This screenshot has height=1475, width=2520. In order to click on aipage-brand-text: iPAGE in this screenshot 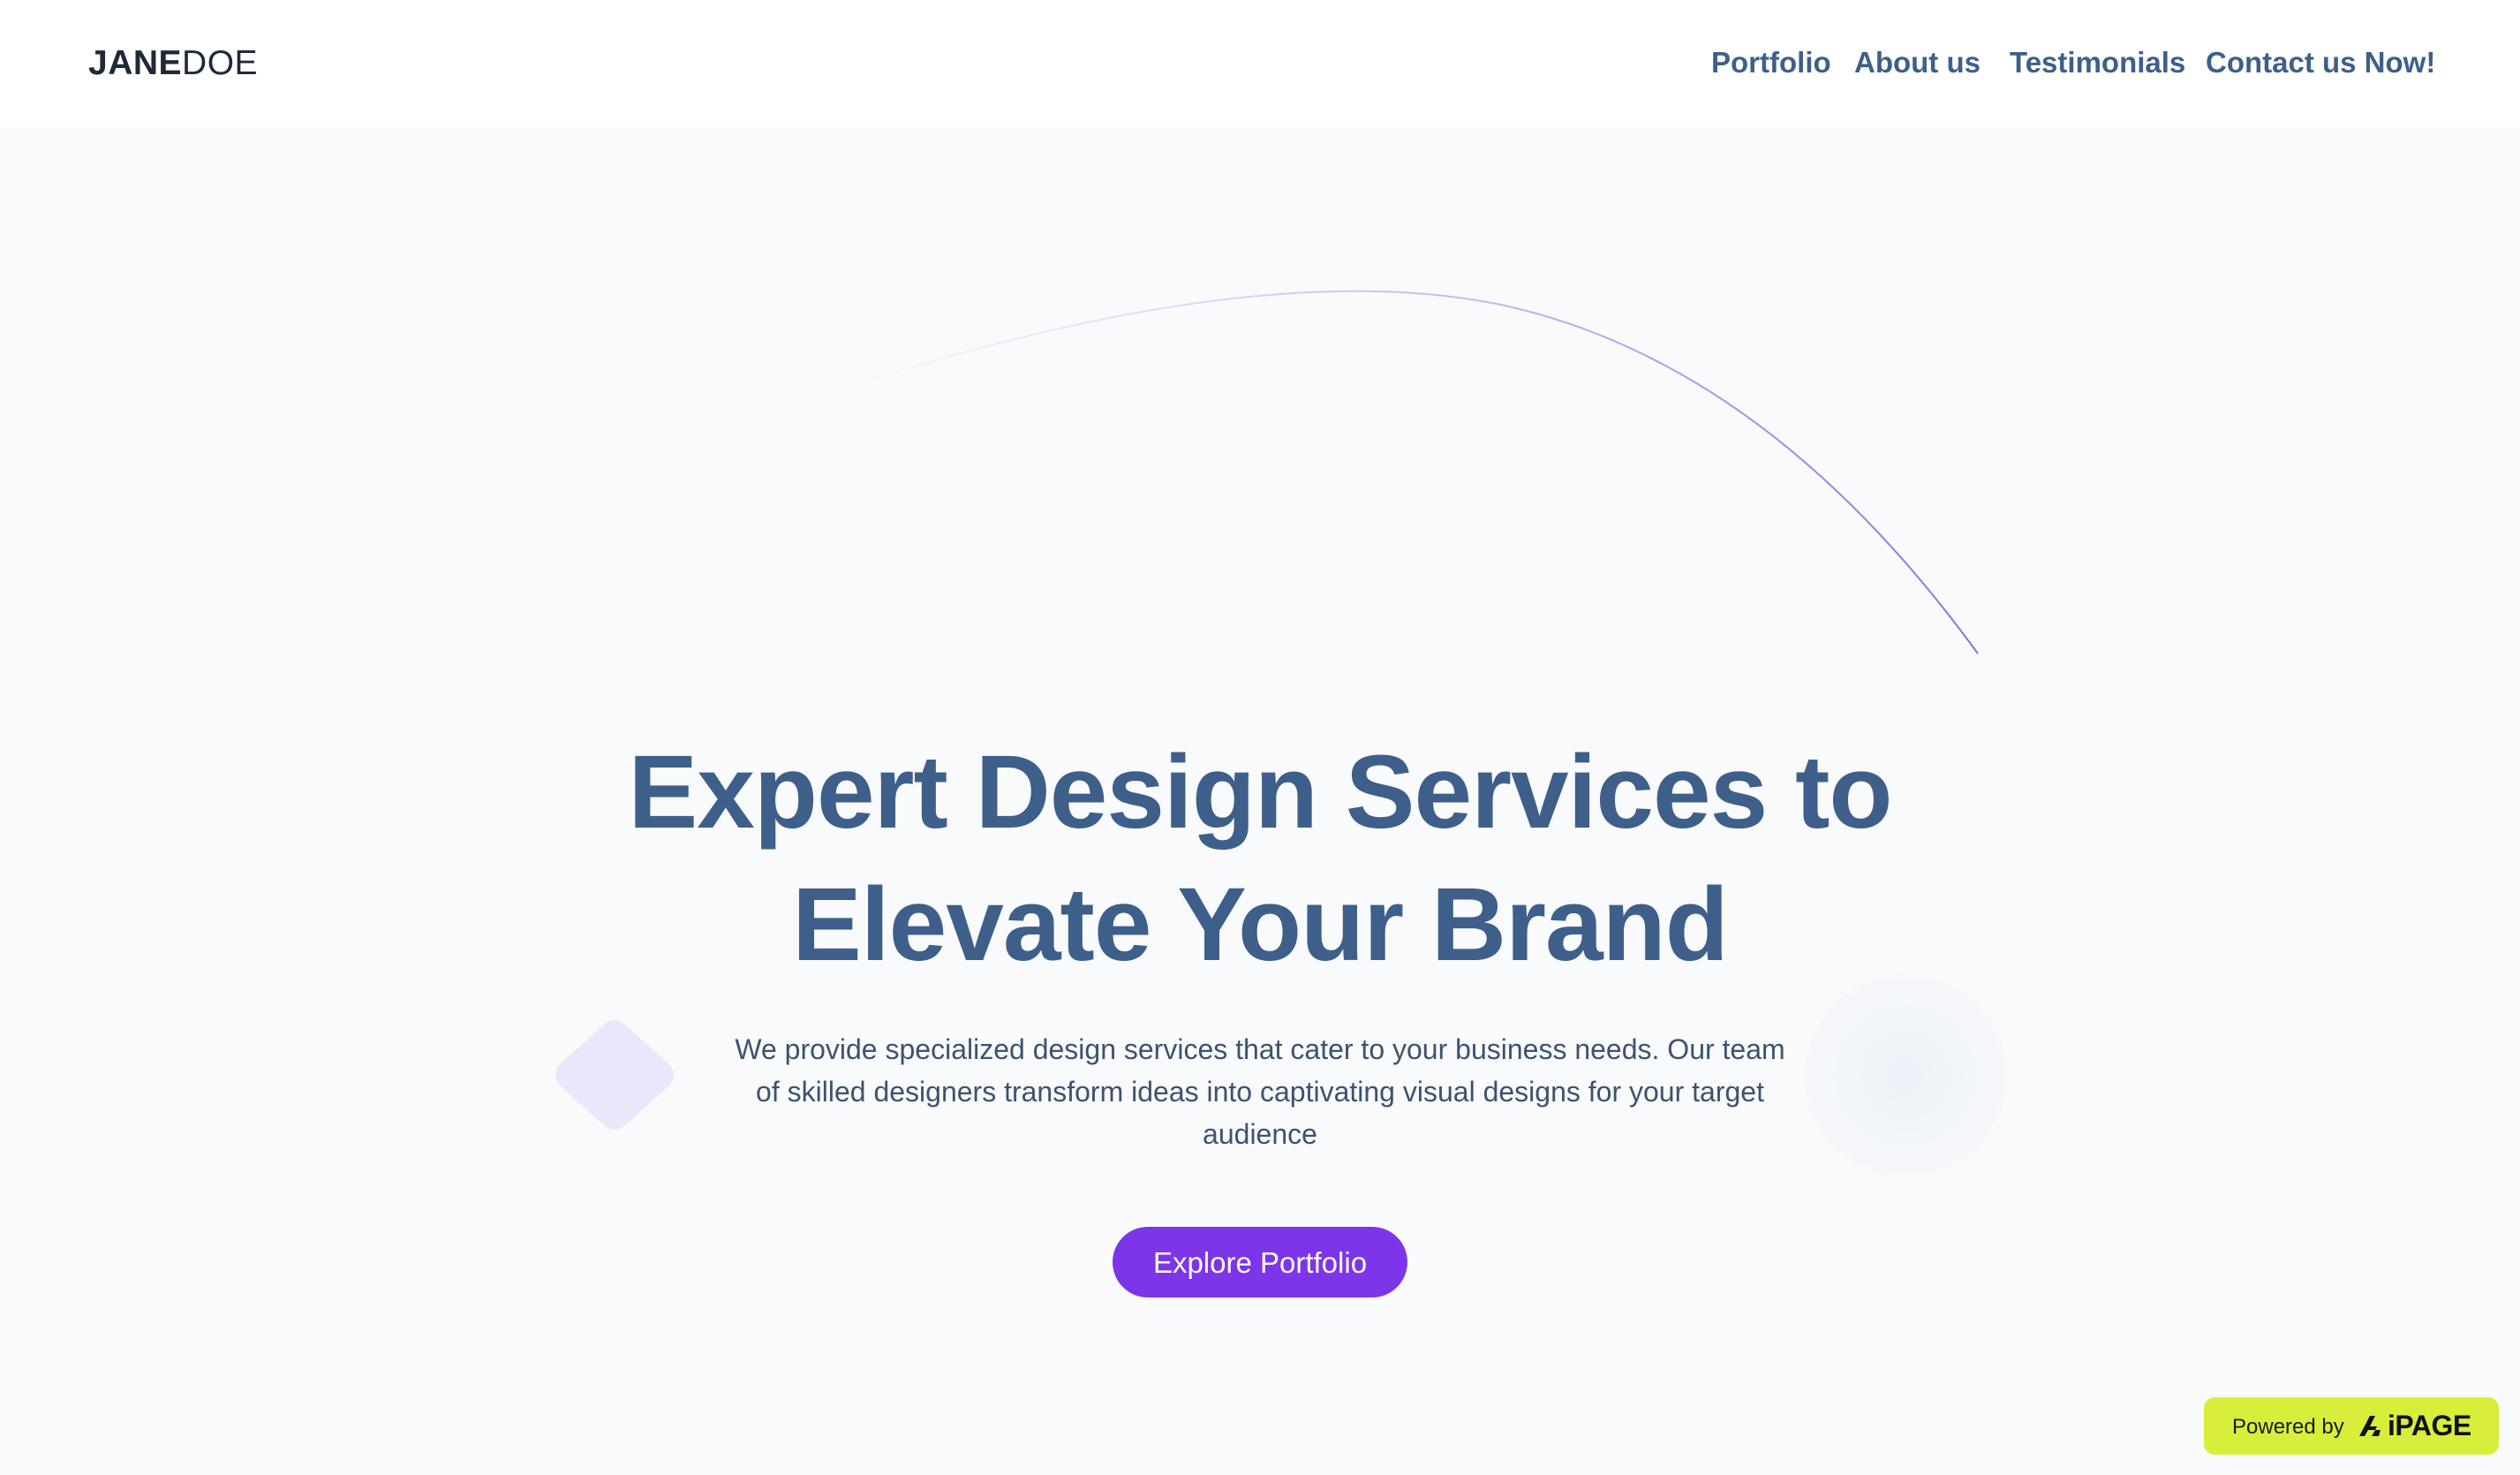, I will do `click(2429, 1425)`.